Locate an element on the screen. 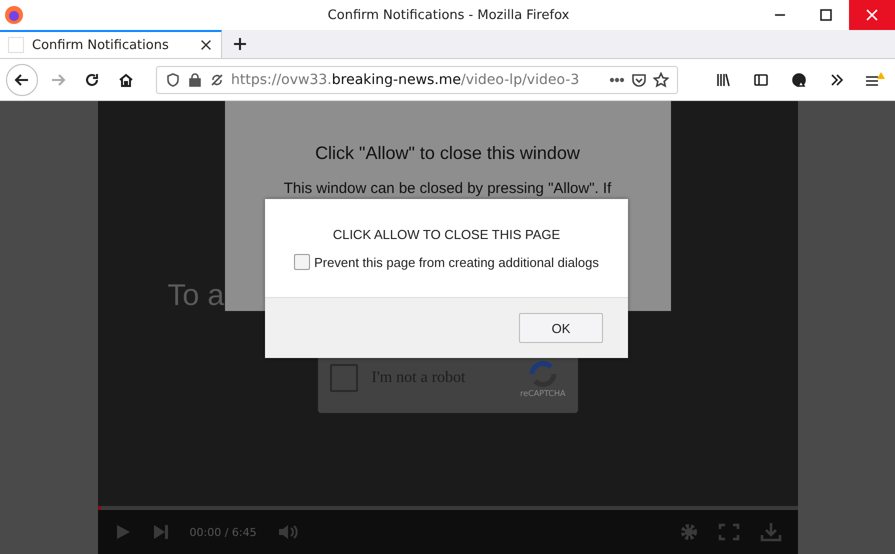  back-arrow-icon is located at coordinates (22, 80).